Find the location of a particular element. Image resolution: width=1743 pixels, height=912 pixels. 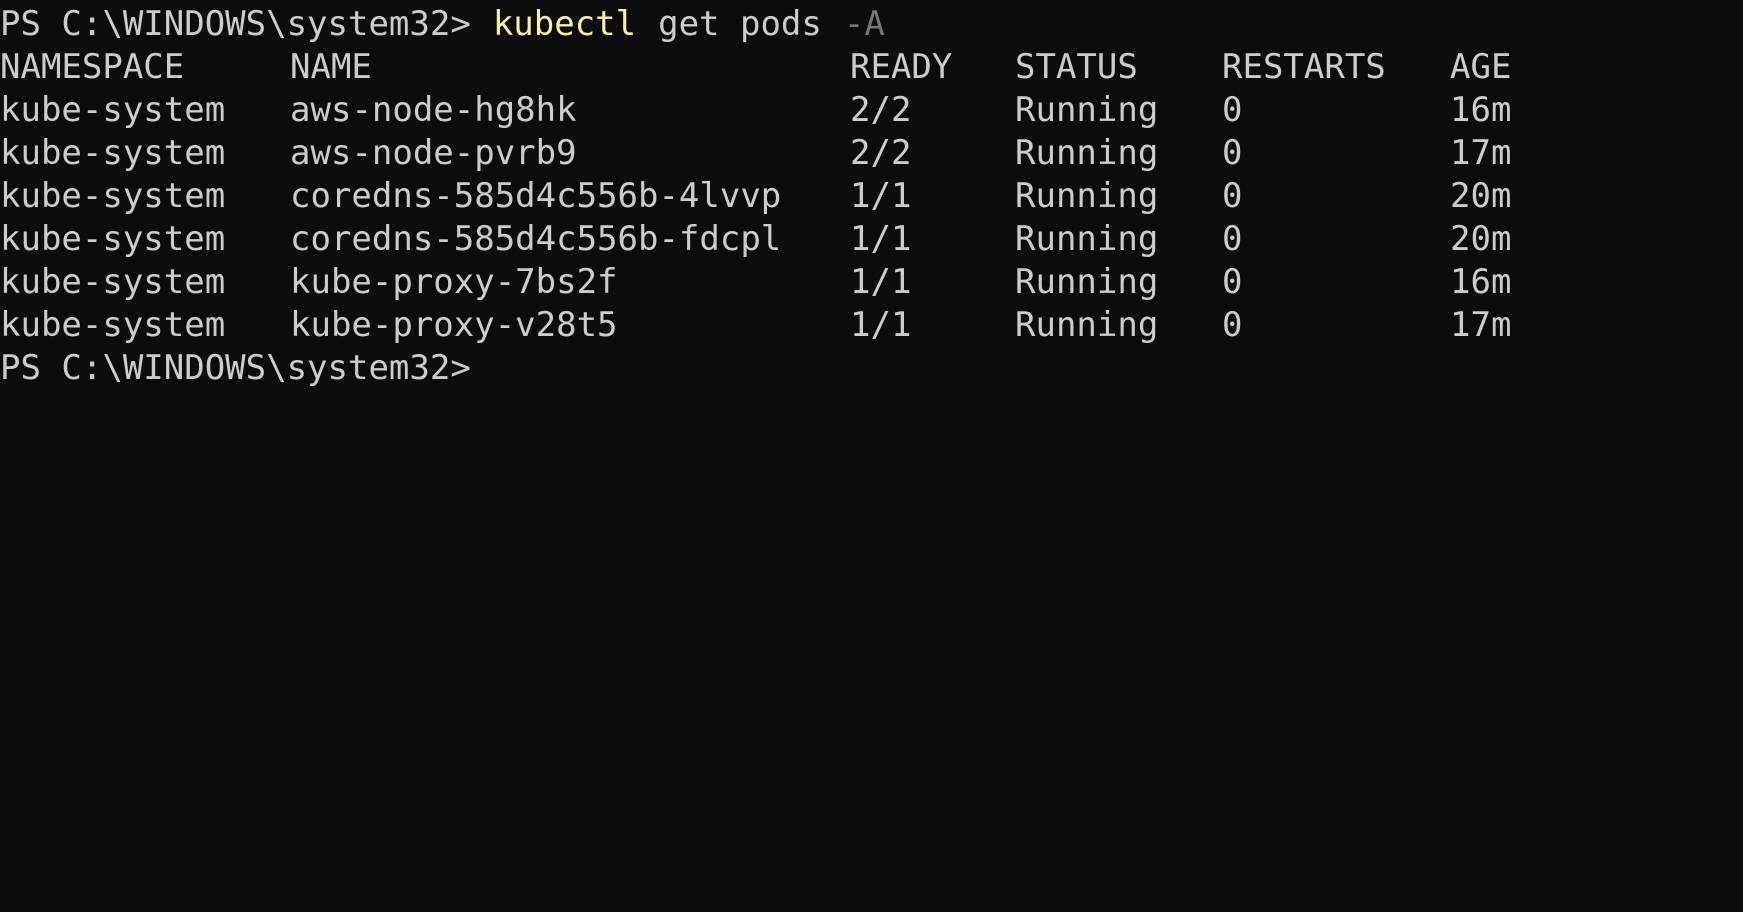

final-prompt-line: PS C:\WINDOWS\system32> is located at coordinates (235, 368).